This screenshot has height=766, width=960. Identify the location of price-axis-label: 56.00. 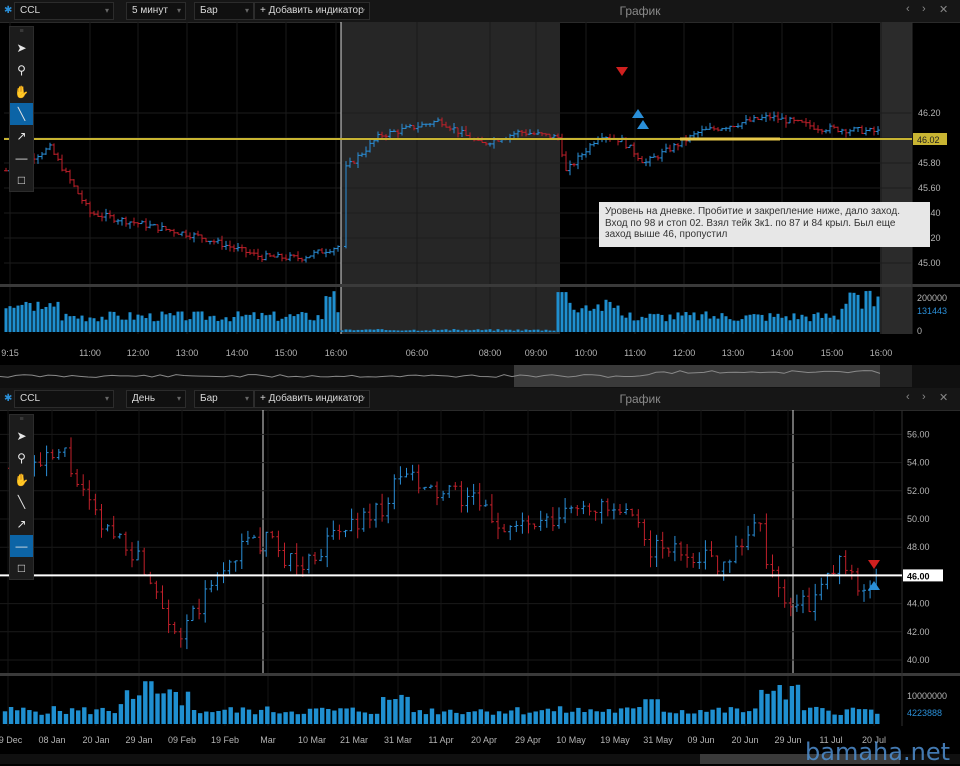
(918, 434).